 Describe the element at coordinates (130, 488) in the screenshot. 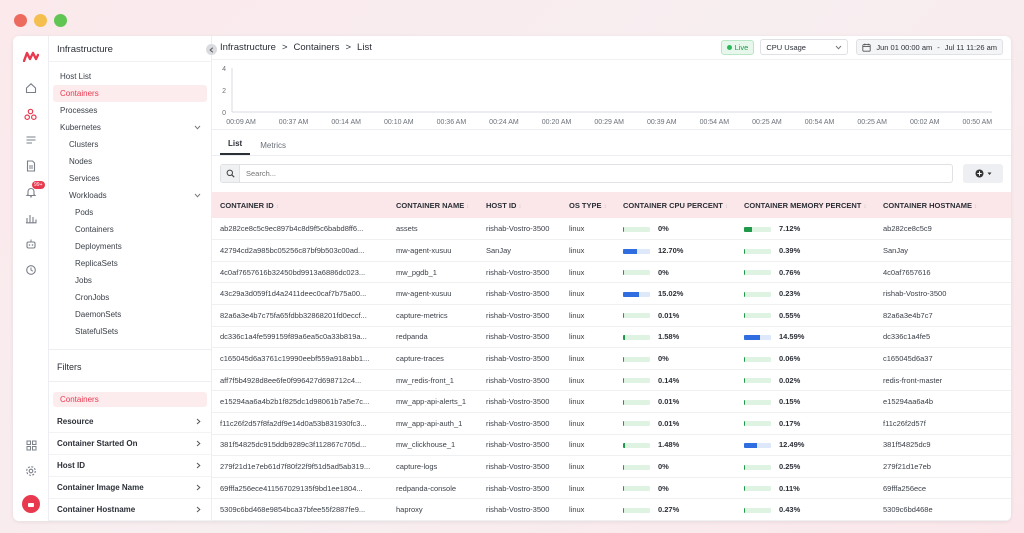

I see `filter-container-image-name: Container Image Name` at that location.